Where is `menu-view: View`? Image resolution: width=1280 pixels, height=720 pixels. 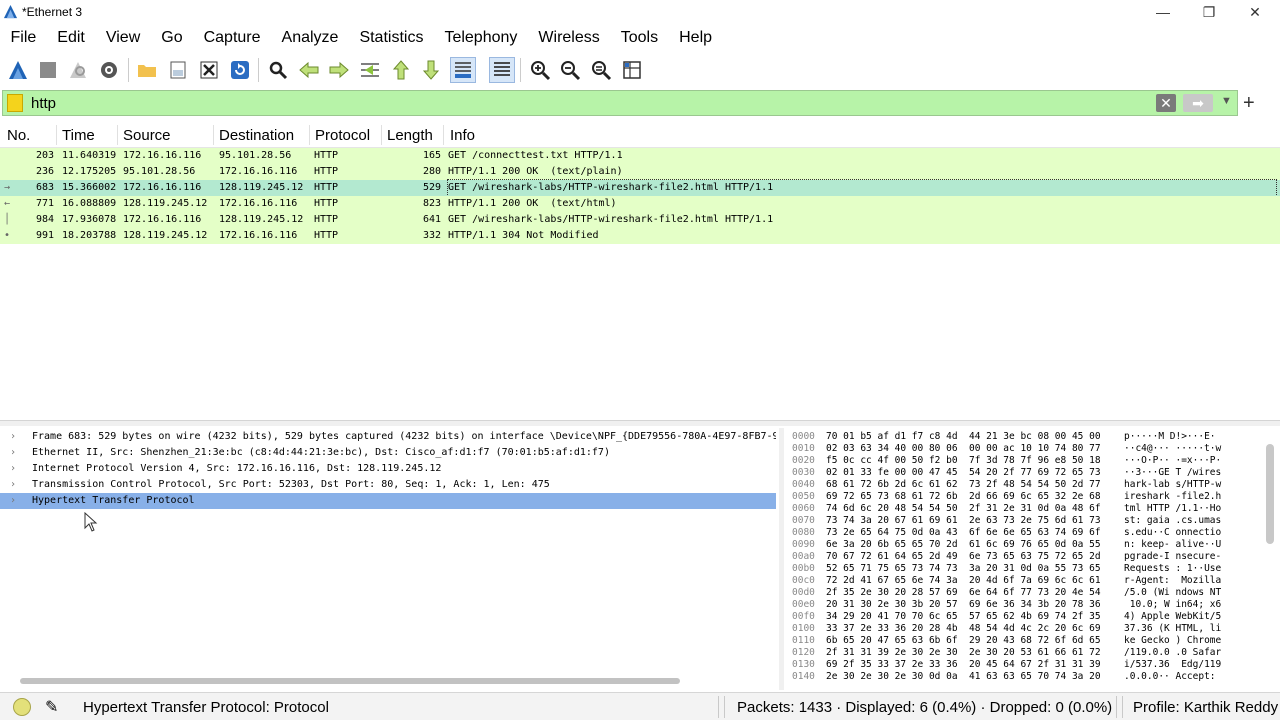
menu-view: View is located at coordinates (122, 38).